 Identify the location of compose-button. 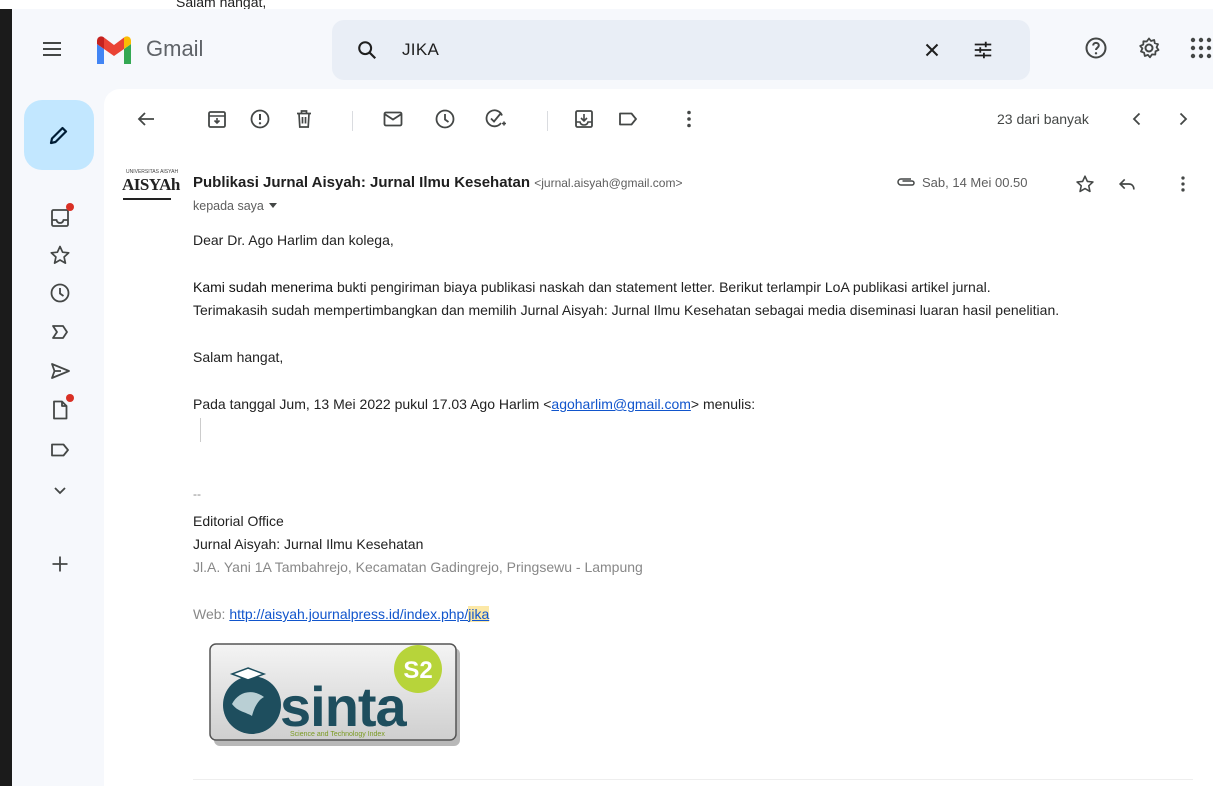
(59, 135).